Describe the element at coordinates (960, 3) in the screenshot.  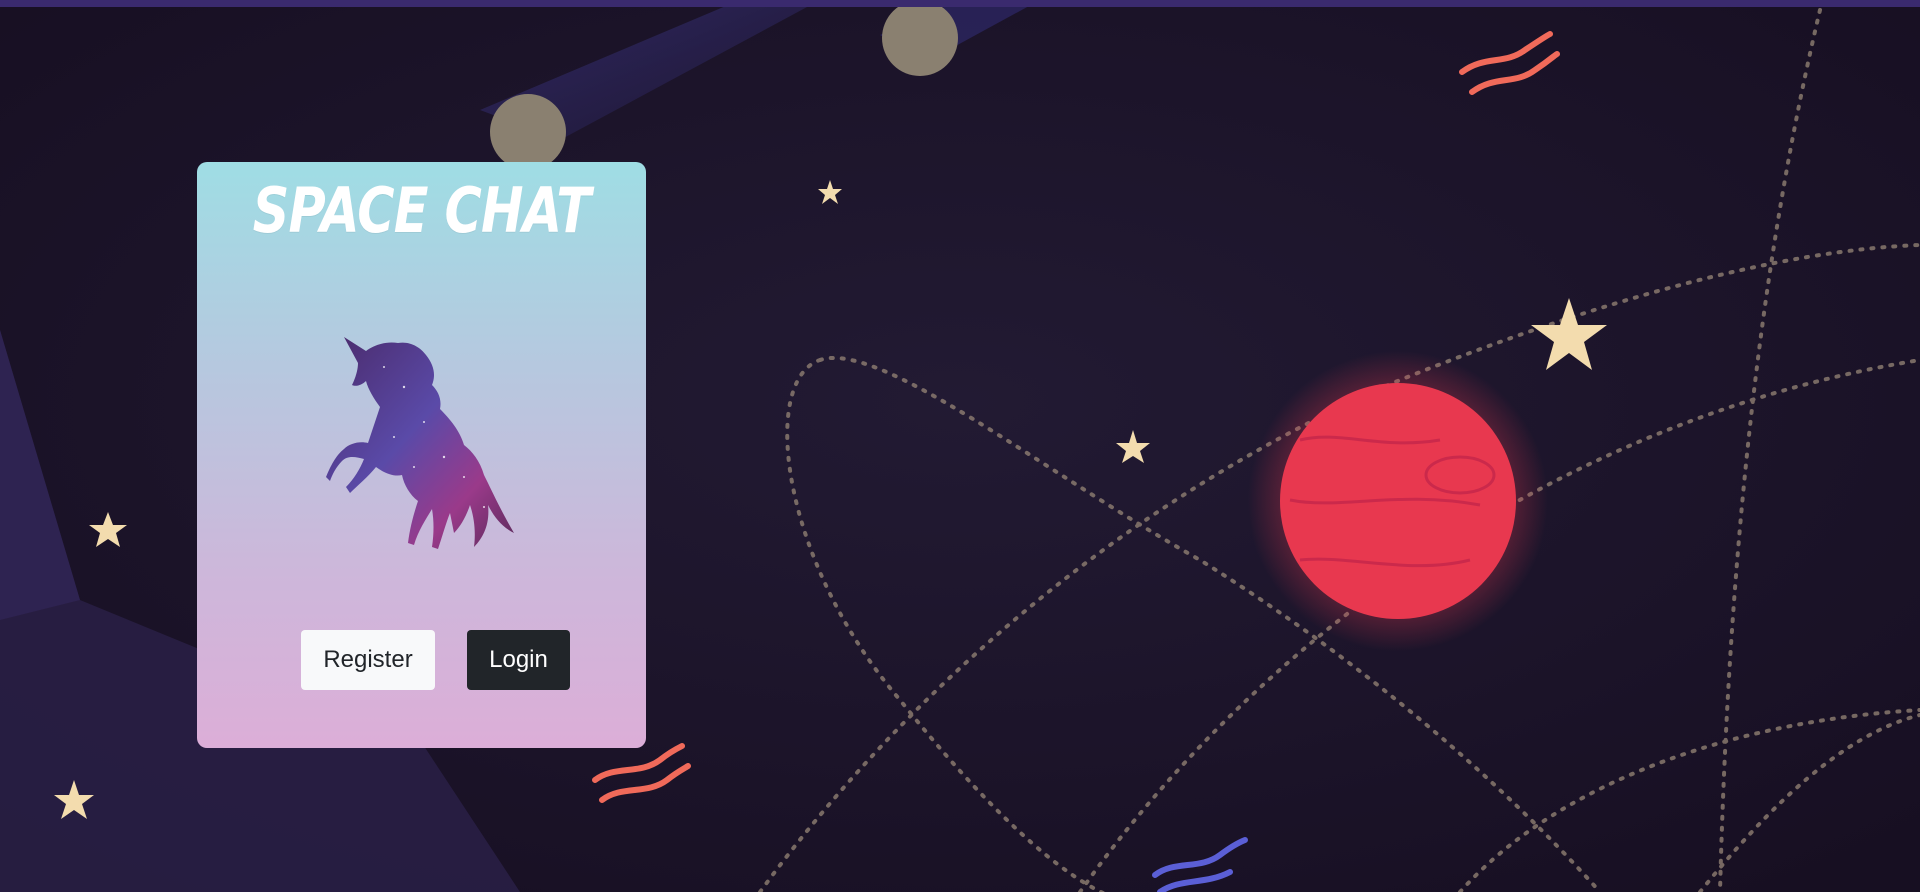
I see `top-bar` at that location.